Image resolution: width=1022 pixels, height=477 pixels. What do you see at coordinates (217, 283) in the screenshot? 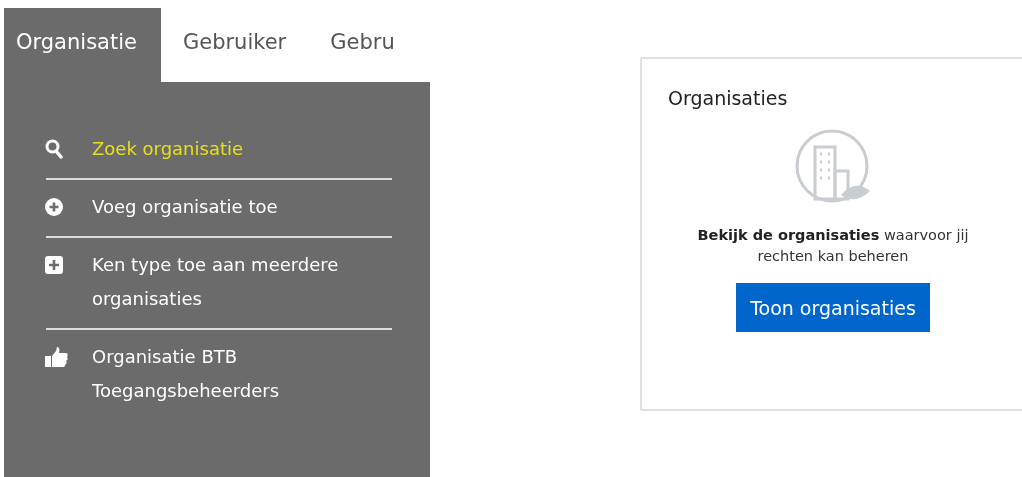
I see `menu-item: Ken type toe aan meerdere organisaties` at bounding box center [217, 283].